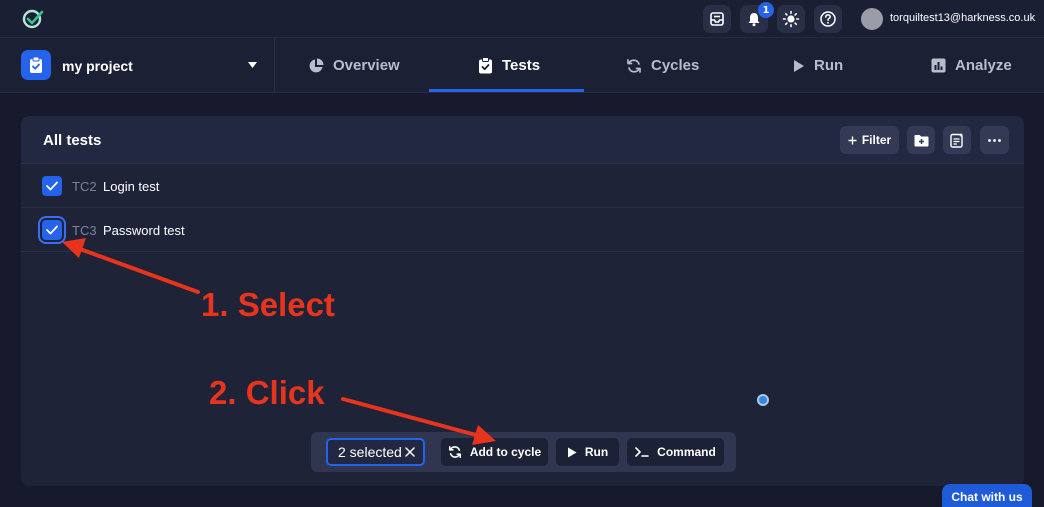 This screenshot has width=1044, height=507. What do you see at coordinates (267, 392) in the screenshot?
I see `annotation-step-2: 2. Click` at bounding box center [267, 392].